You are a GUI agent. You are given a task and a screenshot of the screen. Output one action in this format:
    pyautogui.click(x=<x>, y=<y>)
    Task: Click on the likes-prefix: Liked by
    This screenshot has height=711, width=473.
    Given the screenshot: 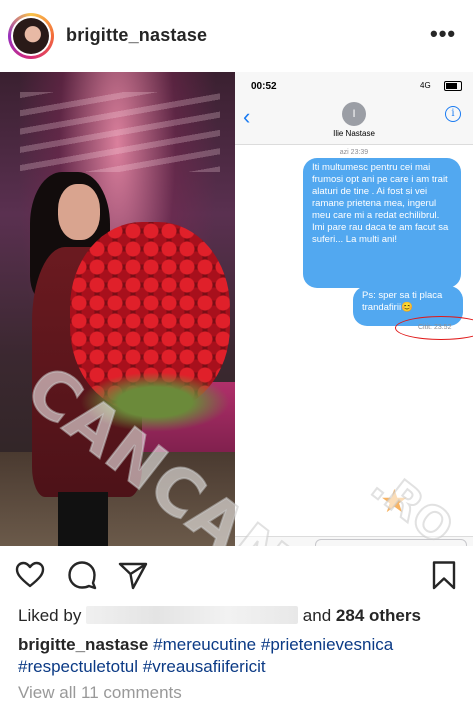 What is the action you would take?
    pyautogui.click(x=50, y=615)
    